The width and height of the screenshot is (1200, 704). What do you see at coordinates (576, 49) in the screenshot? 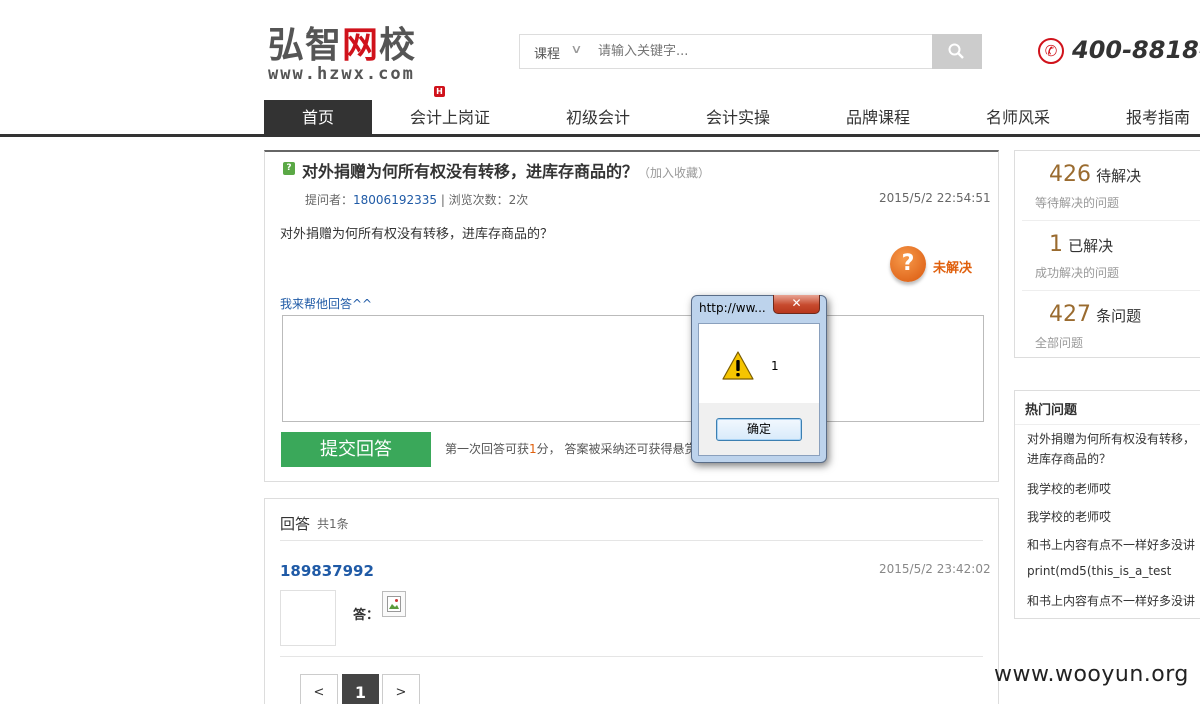
I see `chevron-down-icon: ∨` at bounding box center [576, 49].